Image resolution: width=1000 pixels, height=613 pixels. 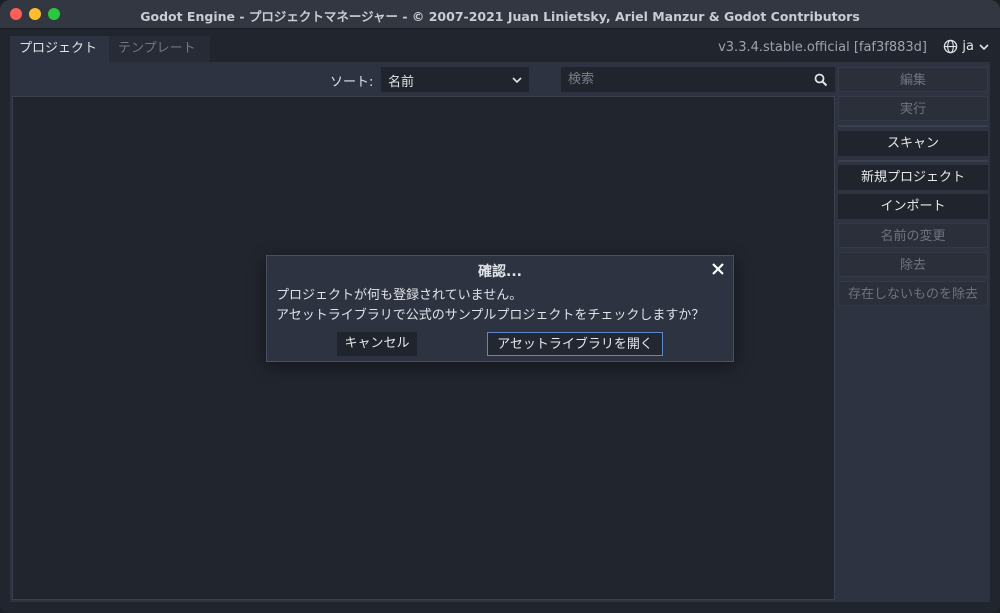 I want to click on sort-label: ソート:, so click(x=352, y=82).